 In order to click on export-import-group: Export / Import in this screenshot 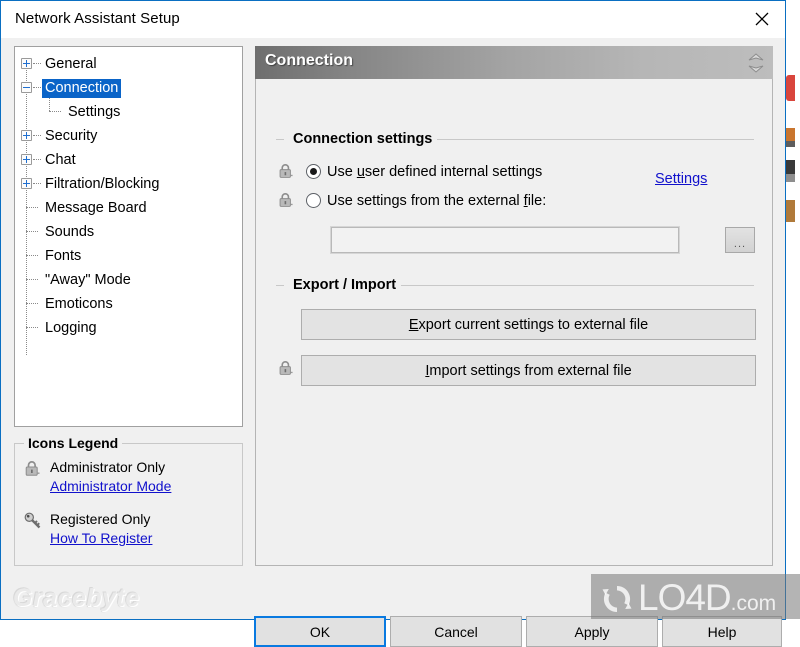, I will do `click(515, 287)`.